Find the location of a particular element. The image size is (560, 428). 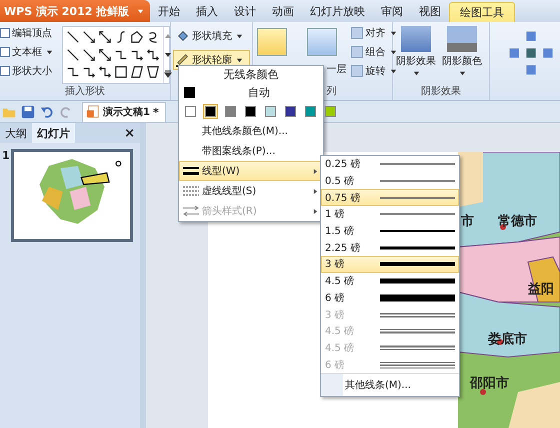

dashed-lines-icon is located at coordinates (191, 191).